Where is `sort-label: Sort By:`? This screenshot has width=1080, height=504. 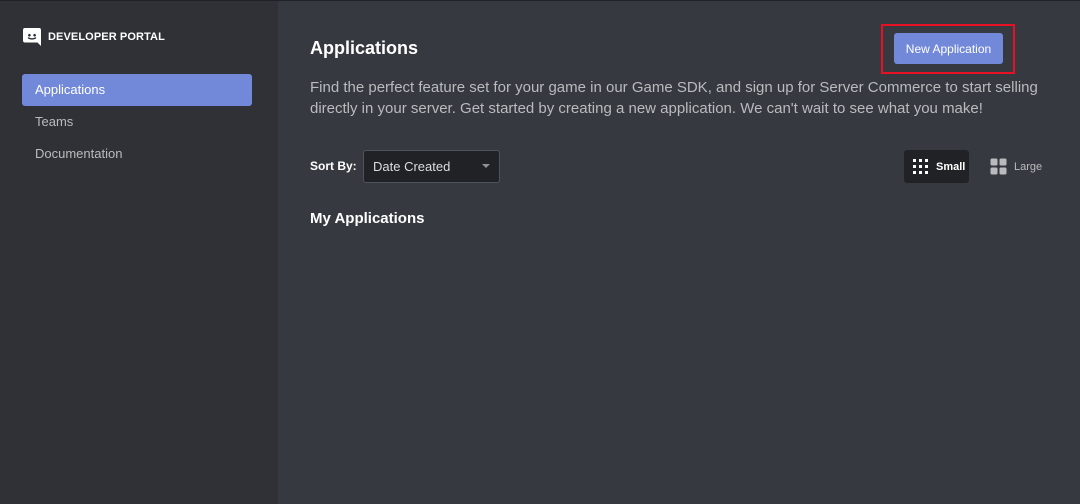 sort-label: Sort By: is located at coordinates (333, 166).